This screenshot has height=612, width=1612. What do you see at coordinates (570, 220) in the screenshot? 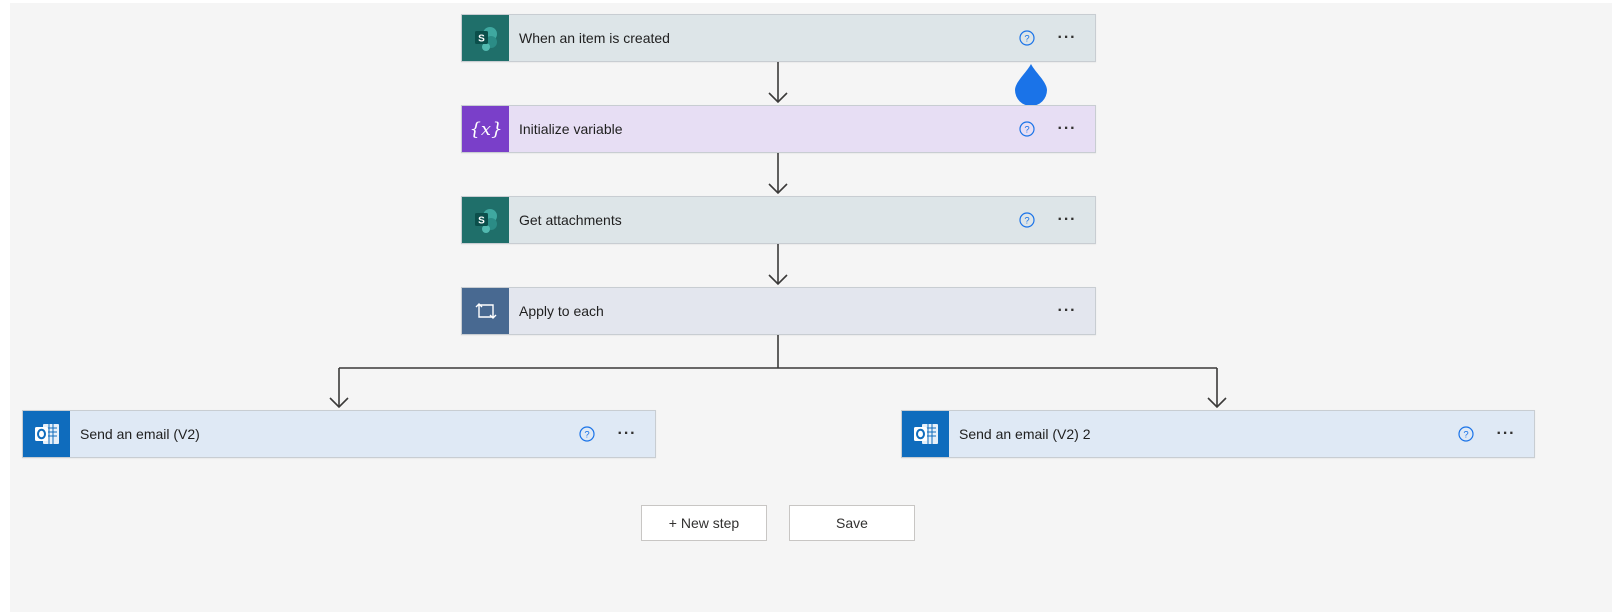
I see `step-title: Get attachments` at bounding box center [570, 220].